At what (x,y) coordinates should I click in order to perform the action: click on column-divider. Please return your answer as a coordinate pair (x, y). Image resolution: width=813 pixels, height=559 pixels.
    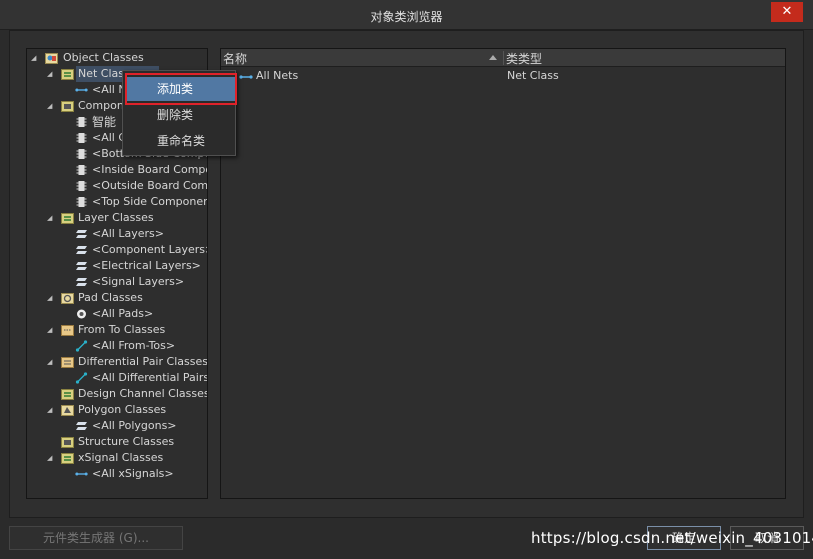
    Looking at the image, I should click on (503, 58).